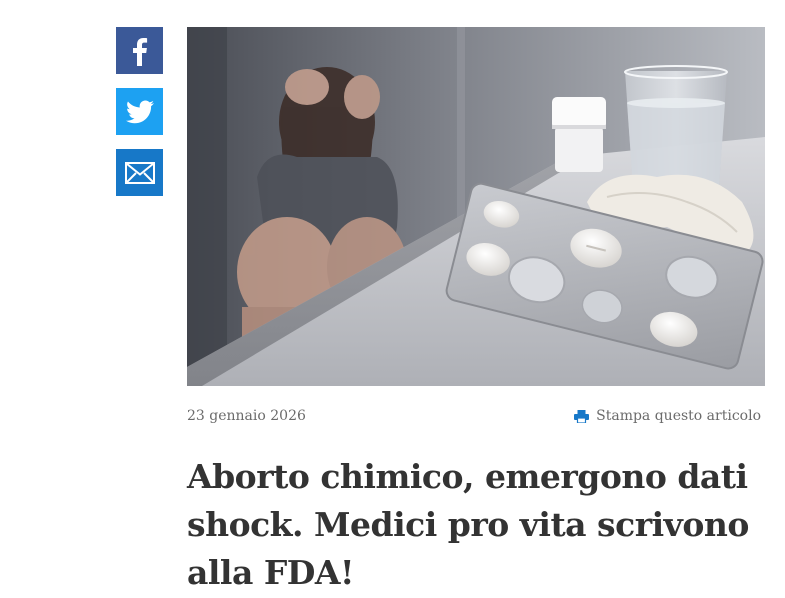 The width and height of the screenshot is (785, 598). I want to click on twitter-icon, so click(139, 111).